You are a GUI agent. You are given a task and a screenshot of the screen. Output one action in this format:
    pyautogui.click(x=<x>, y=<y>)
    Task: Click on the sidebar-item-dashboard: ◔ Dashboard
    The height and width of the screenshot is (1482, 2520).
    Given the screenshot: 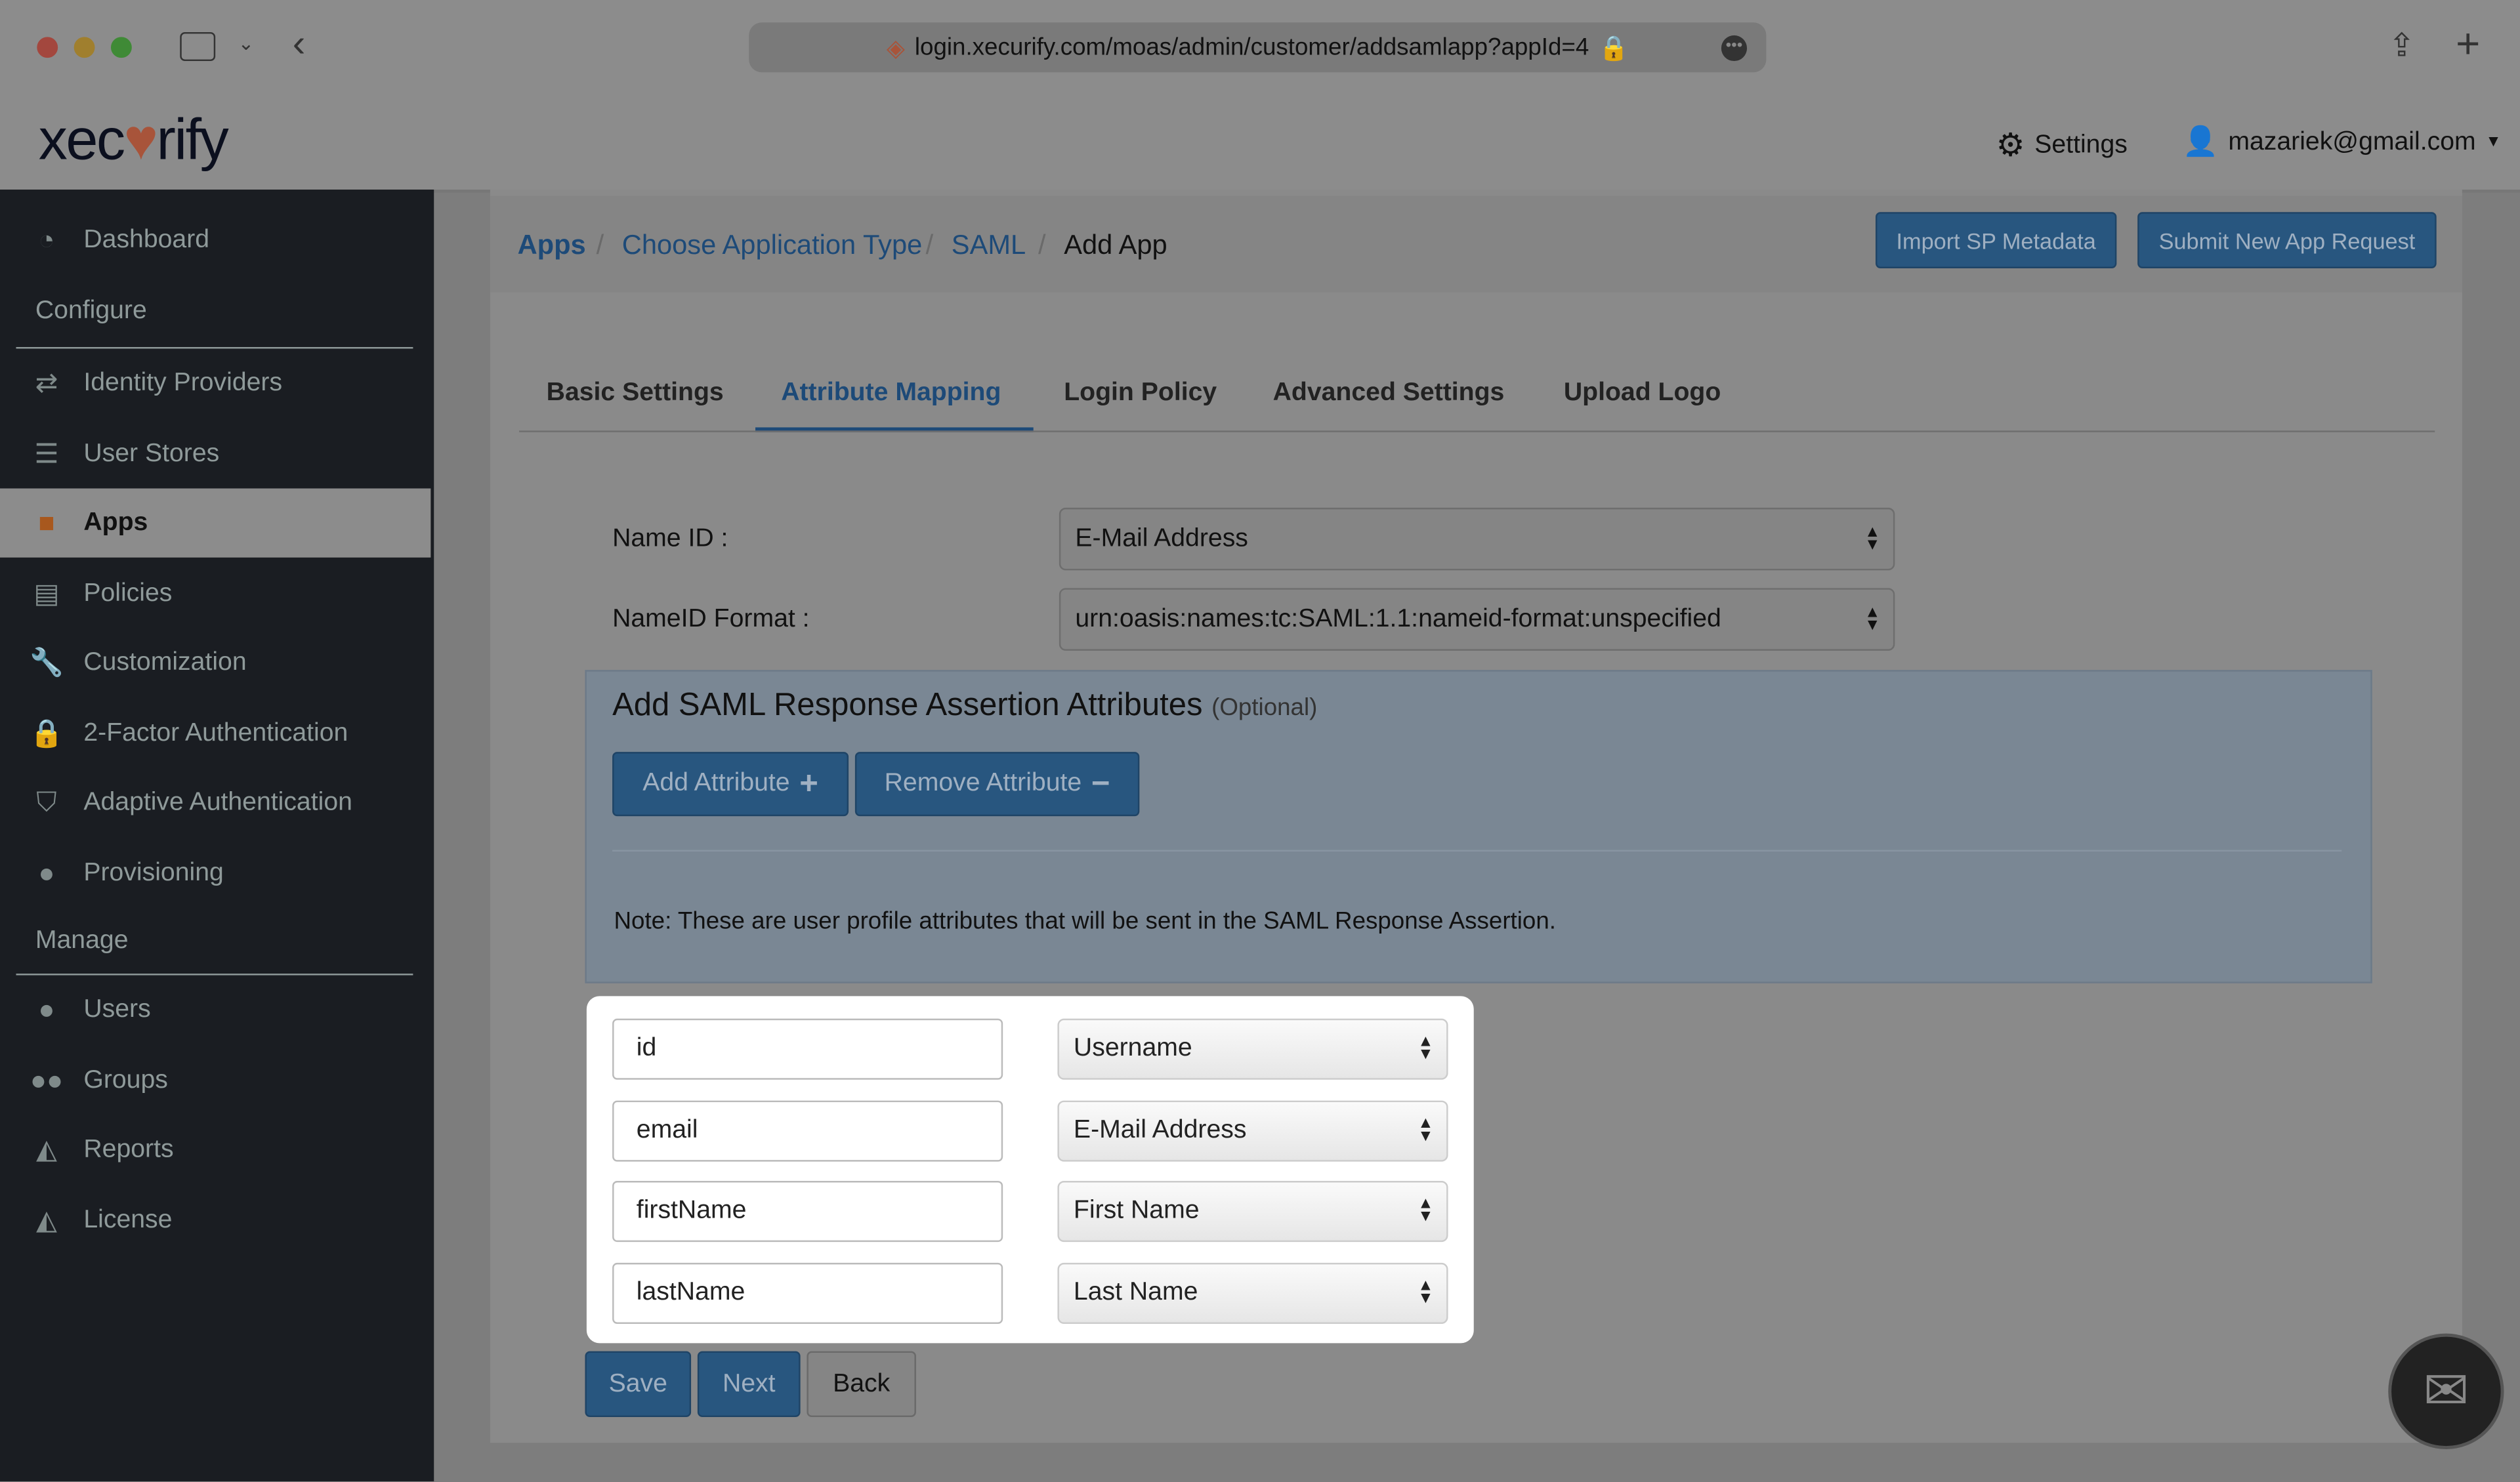 What is the action you would take?
    pyautogui.click(x=215, y=239)
    